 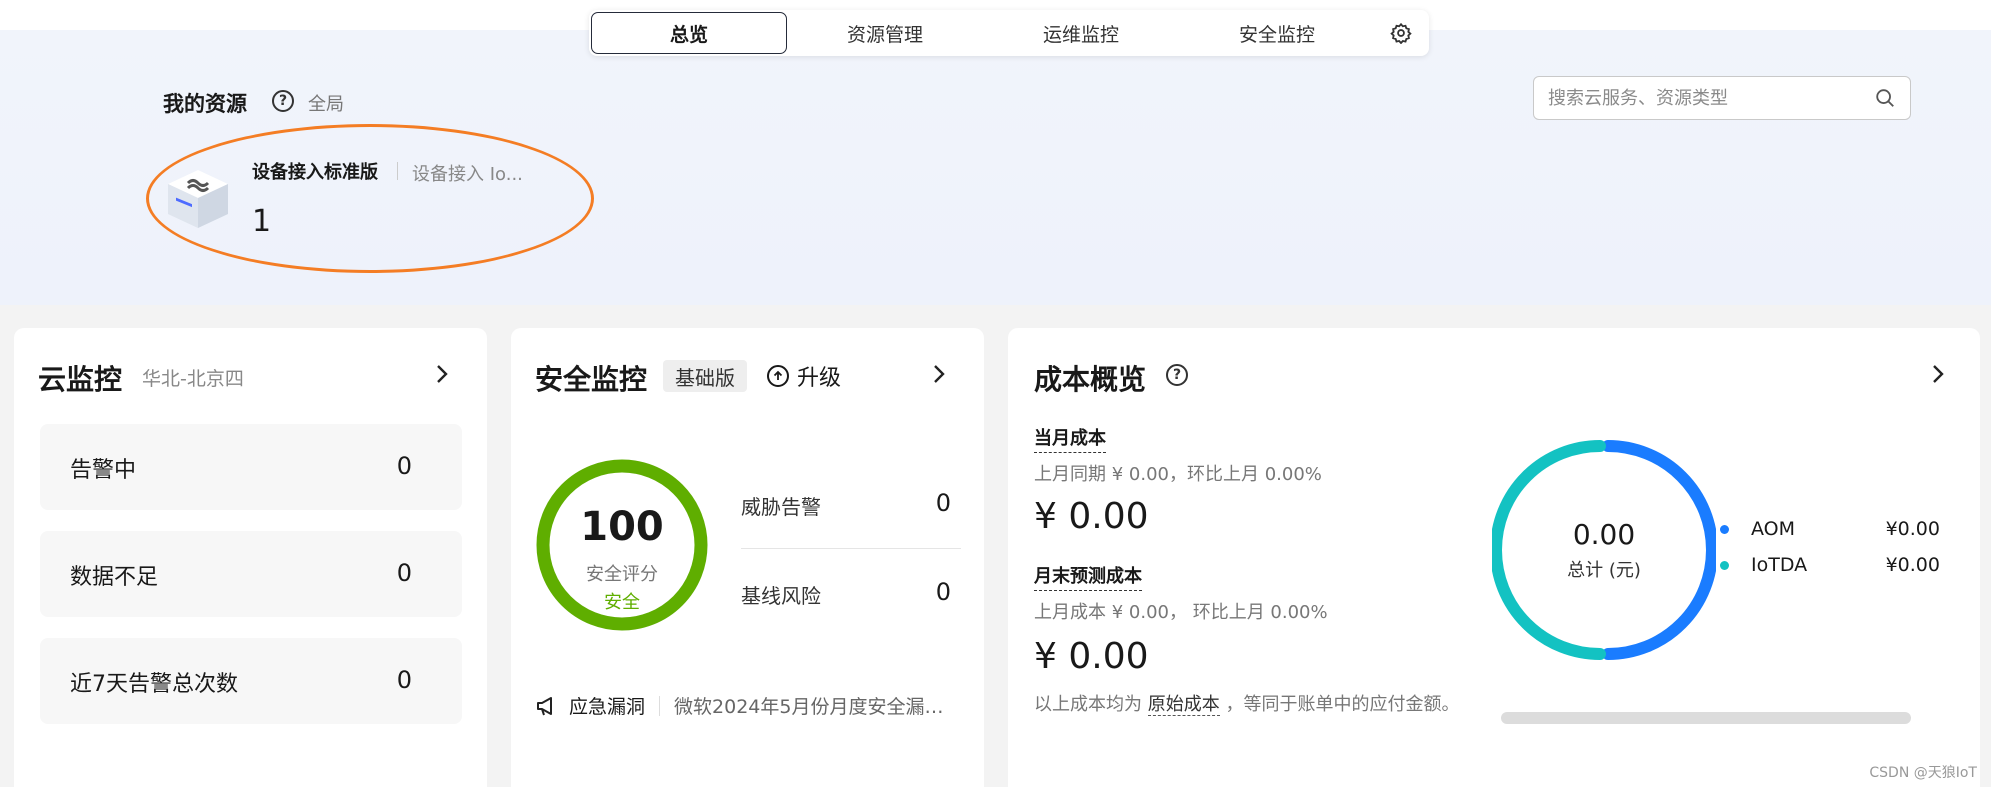 What do you see at coordinates (1178, 474) in the screenshot?
I see `current-cost-sub: 上月同期 ¥ 0.00，环比上月 0.00%` at bounding box center [1178, 474].